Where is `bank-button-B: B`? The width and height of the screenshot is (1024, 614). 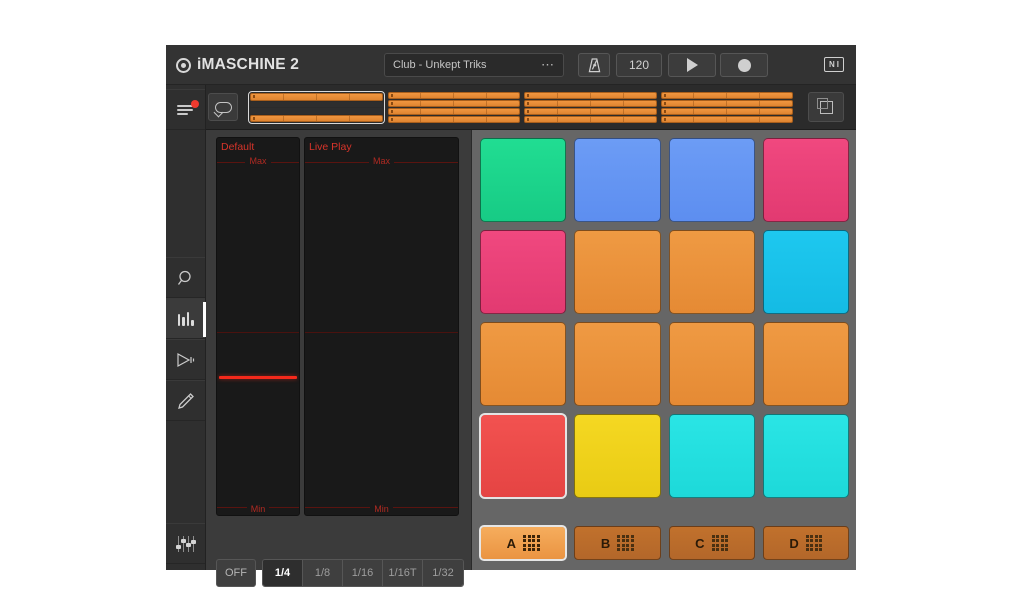
bank-button-B: B is located at coordinates (617, 543).